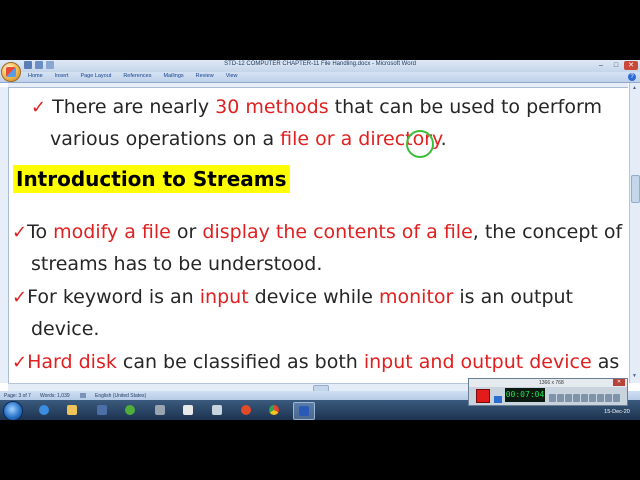 The image size is (640, 480). Describe the element at coordinates (17, 396) in the screenshot. I see `page-count: Page: 3 of 7` at that location.